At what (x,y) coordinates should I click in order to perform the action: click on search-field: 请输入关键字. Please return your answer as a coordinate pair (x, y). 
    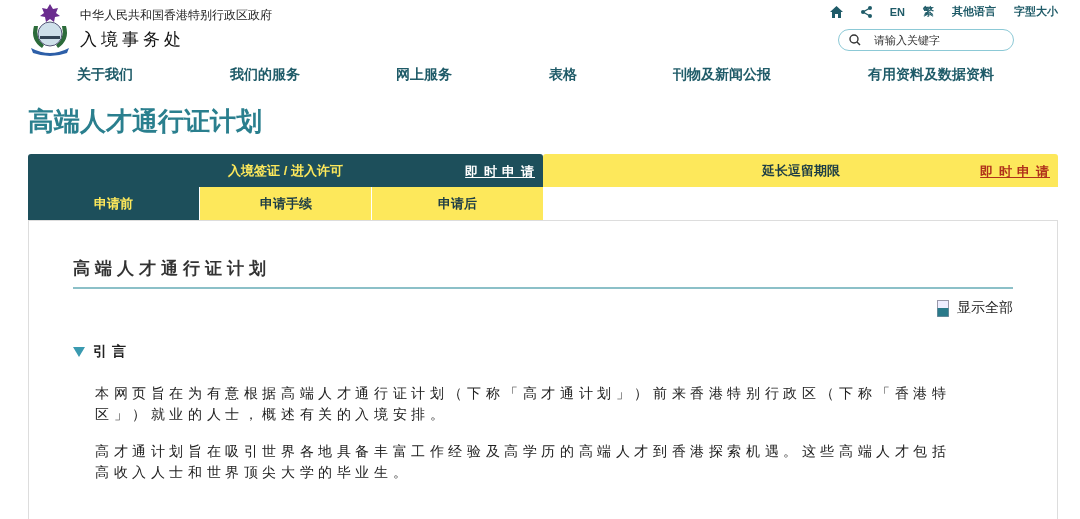
    Looking at the image, I should click on (926, 40).